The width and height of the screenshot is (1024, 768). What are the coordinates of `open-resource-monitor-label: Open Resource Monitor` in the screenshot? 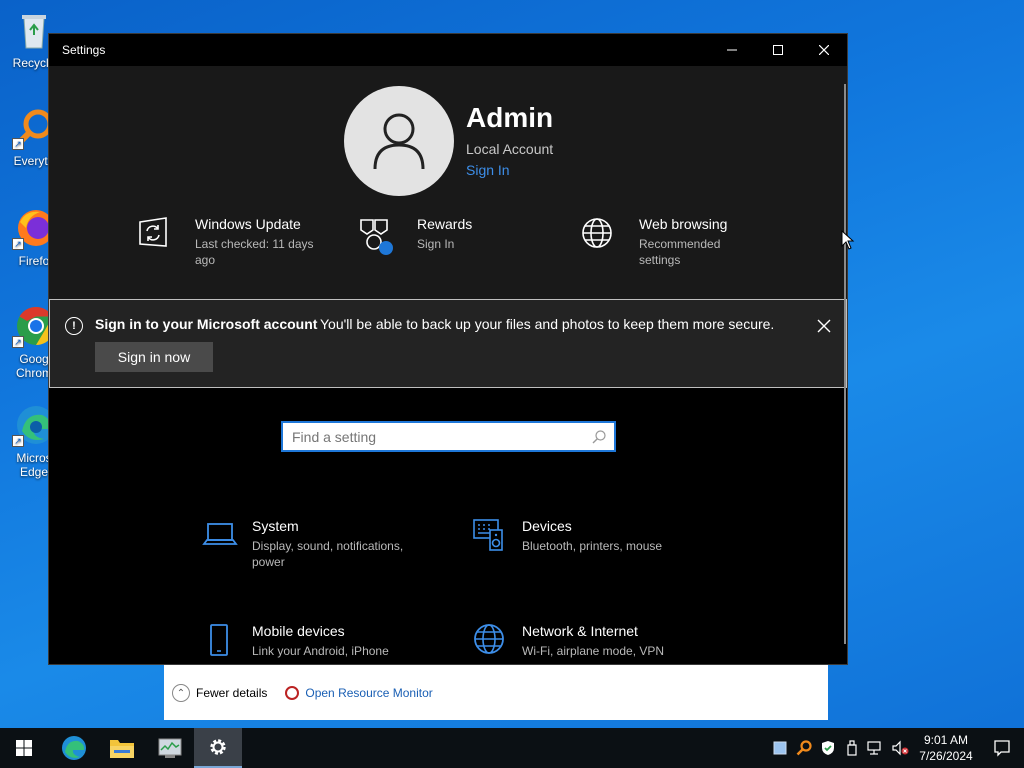 It's located at (369, 693).